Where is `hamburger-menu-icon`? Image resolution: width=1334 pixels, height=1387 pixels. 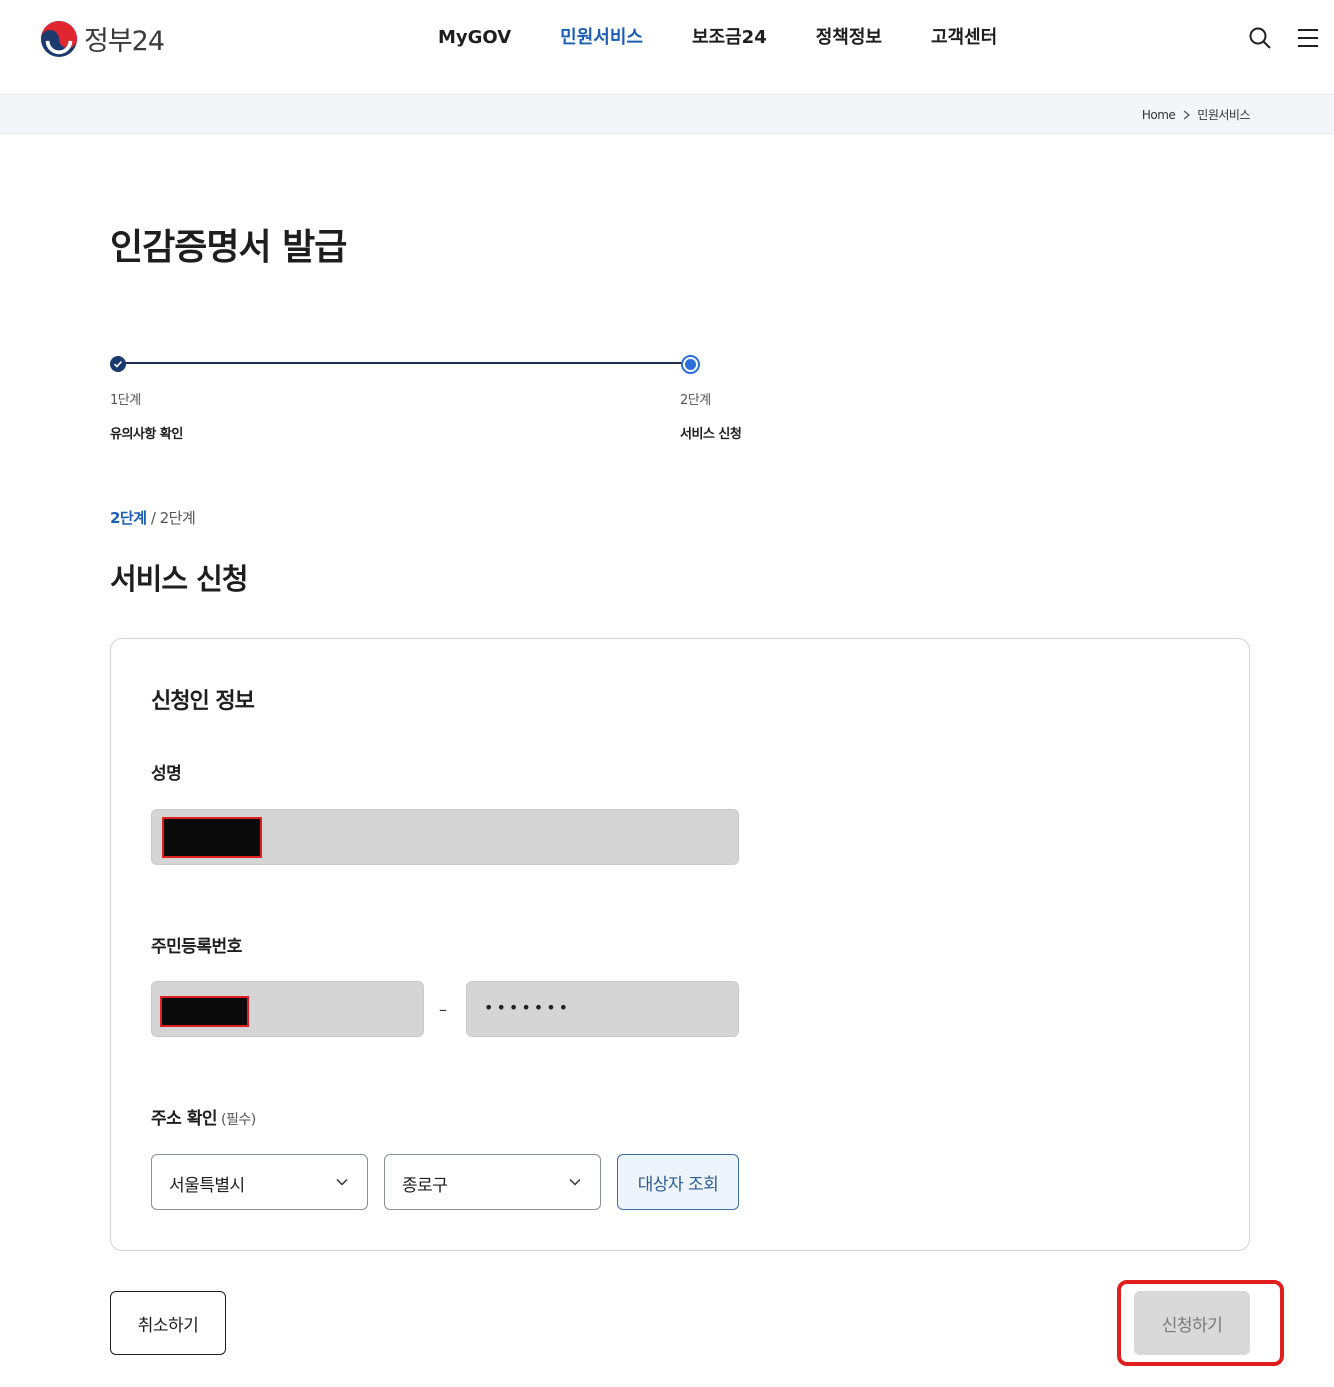
hamburger-menu-icon is located at coordinates (1308, 38).